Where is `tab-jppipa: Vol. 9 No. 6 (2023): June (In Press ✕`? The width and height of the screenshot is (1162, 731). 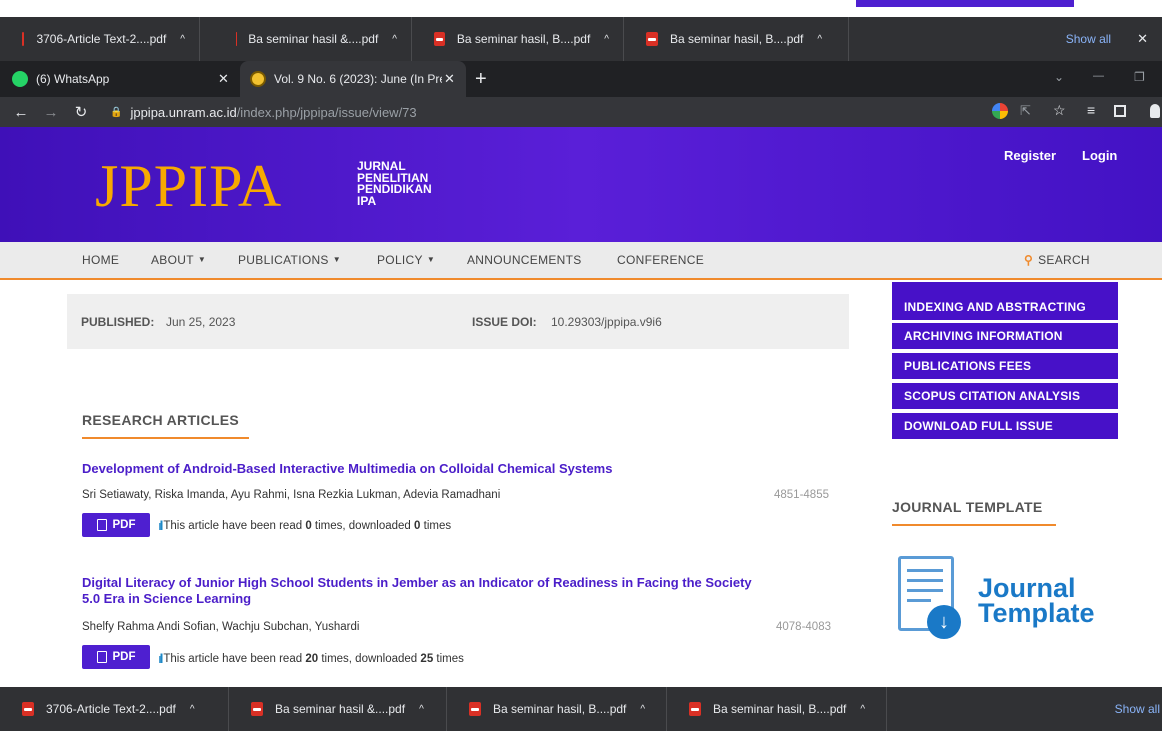 tab-jppipa: Vol. 9 No. 6 (2023): June (In Press ✕ is located at coordinates (353, 79).